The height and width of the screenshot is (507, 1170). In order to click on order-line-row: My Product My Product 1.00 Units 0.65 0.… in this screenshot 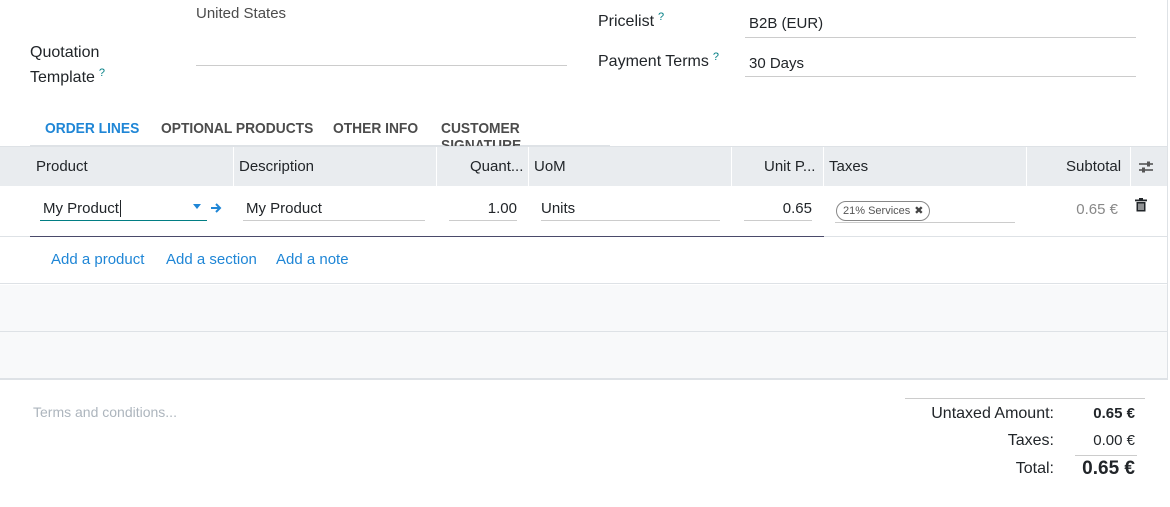, I will do `click(584, 211)`.